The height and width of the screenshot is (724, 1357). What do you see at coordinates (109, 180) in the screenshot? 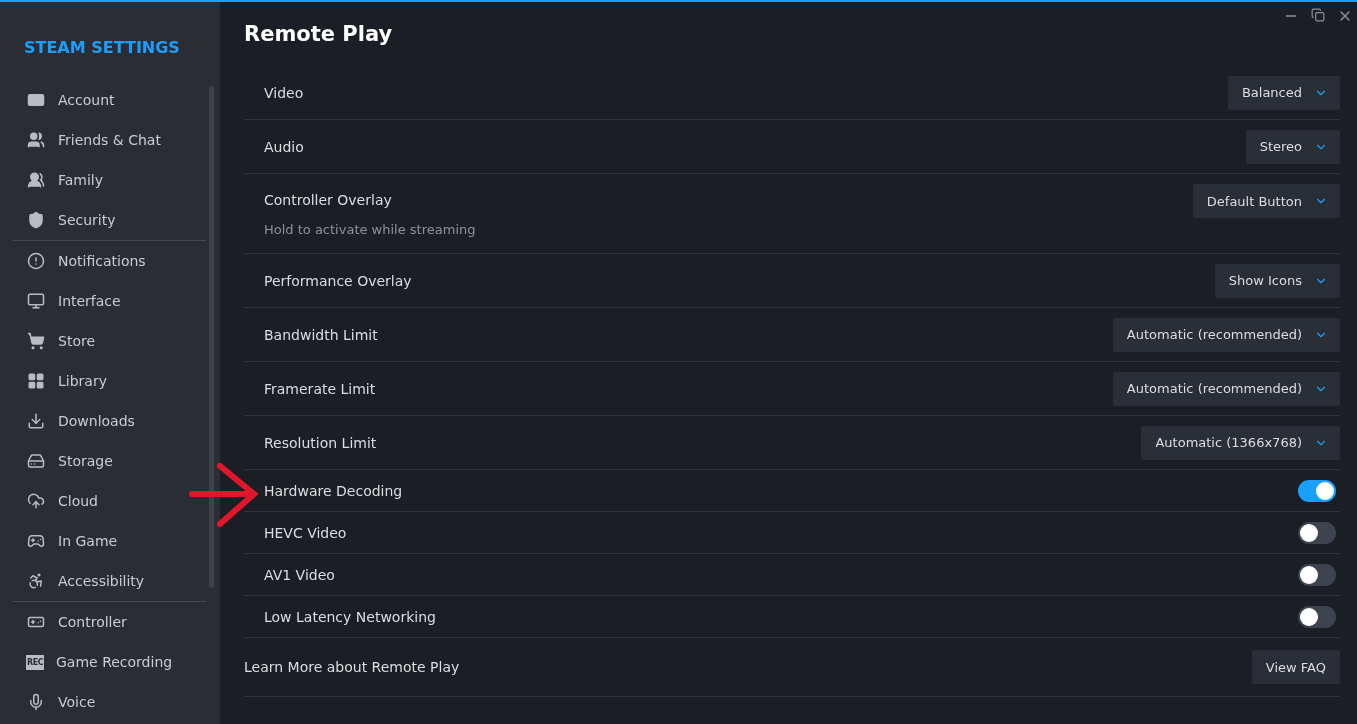
I see `sidebar-item: Family` at bounding box center [109, 180].